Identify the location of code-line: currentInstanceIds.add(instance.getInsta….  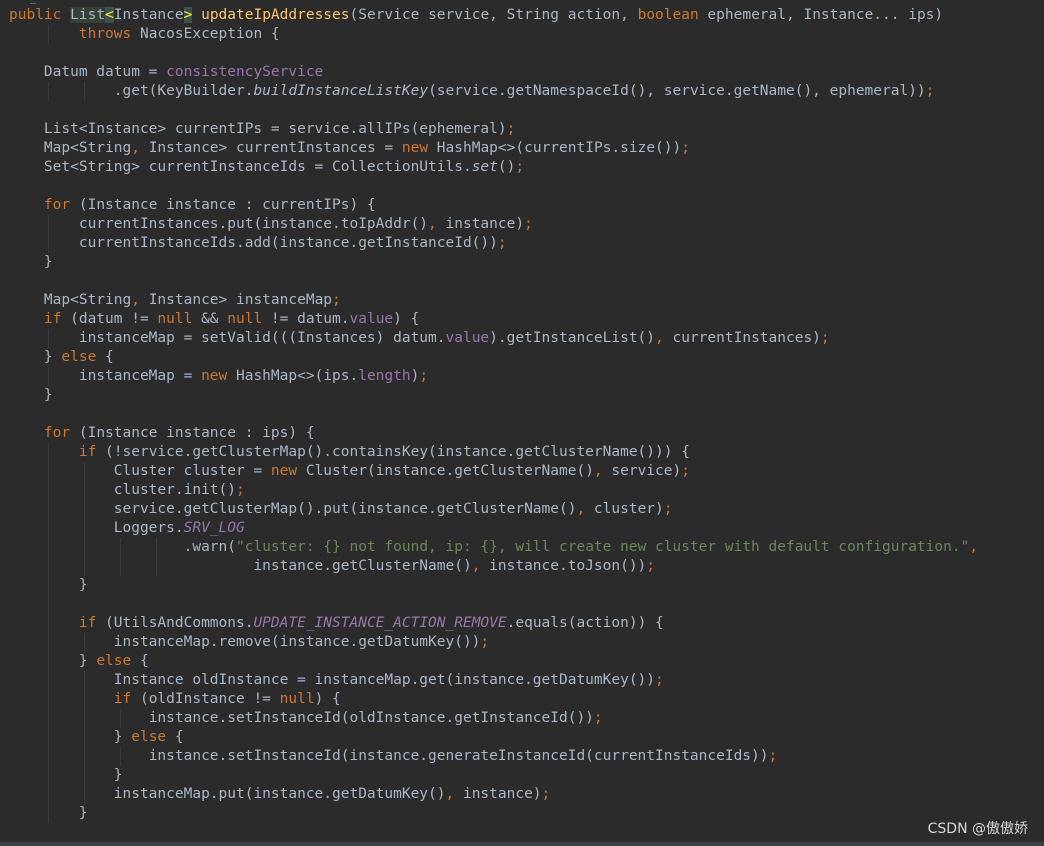
(258, 243).